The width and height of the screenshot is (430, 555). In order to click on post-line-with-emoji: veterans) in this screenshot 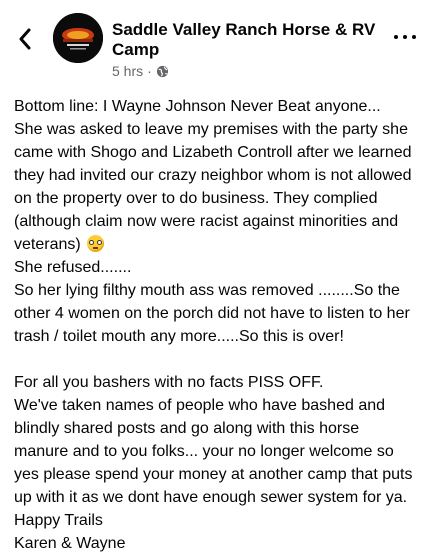, I will do `click(216, 244)`.